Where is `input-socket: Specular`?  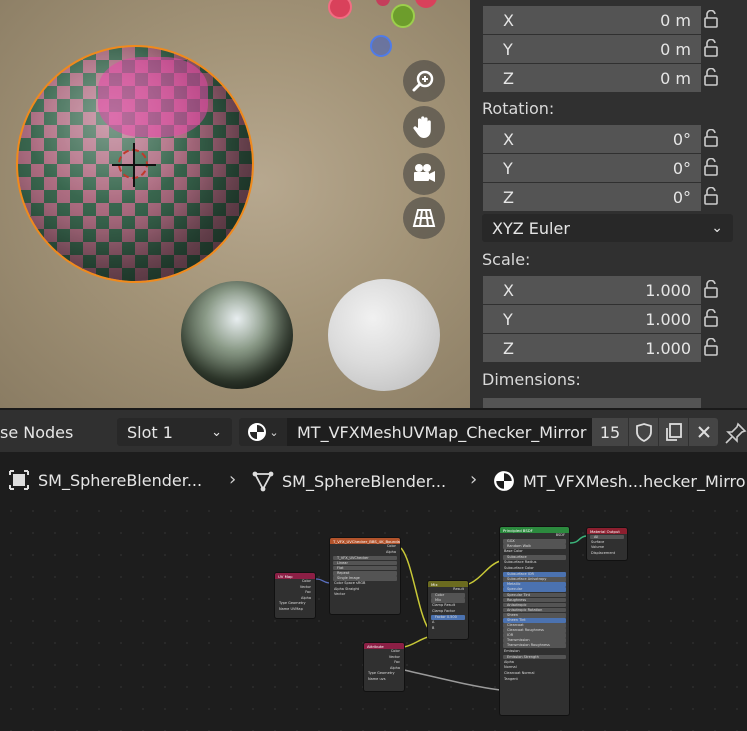
input-socket: Specular is located at coordinates (534, 590).